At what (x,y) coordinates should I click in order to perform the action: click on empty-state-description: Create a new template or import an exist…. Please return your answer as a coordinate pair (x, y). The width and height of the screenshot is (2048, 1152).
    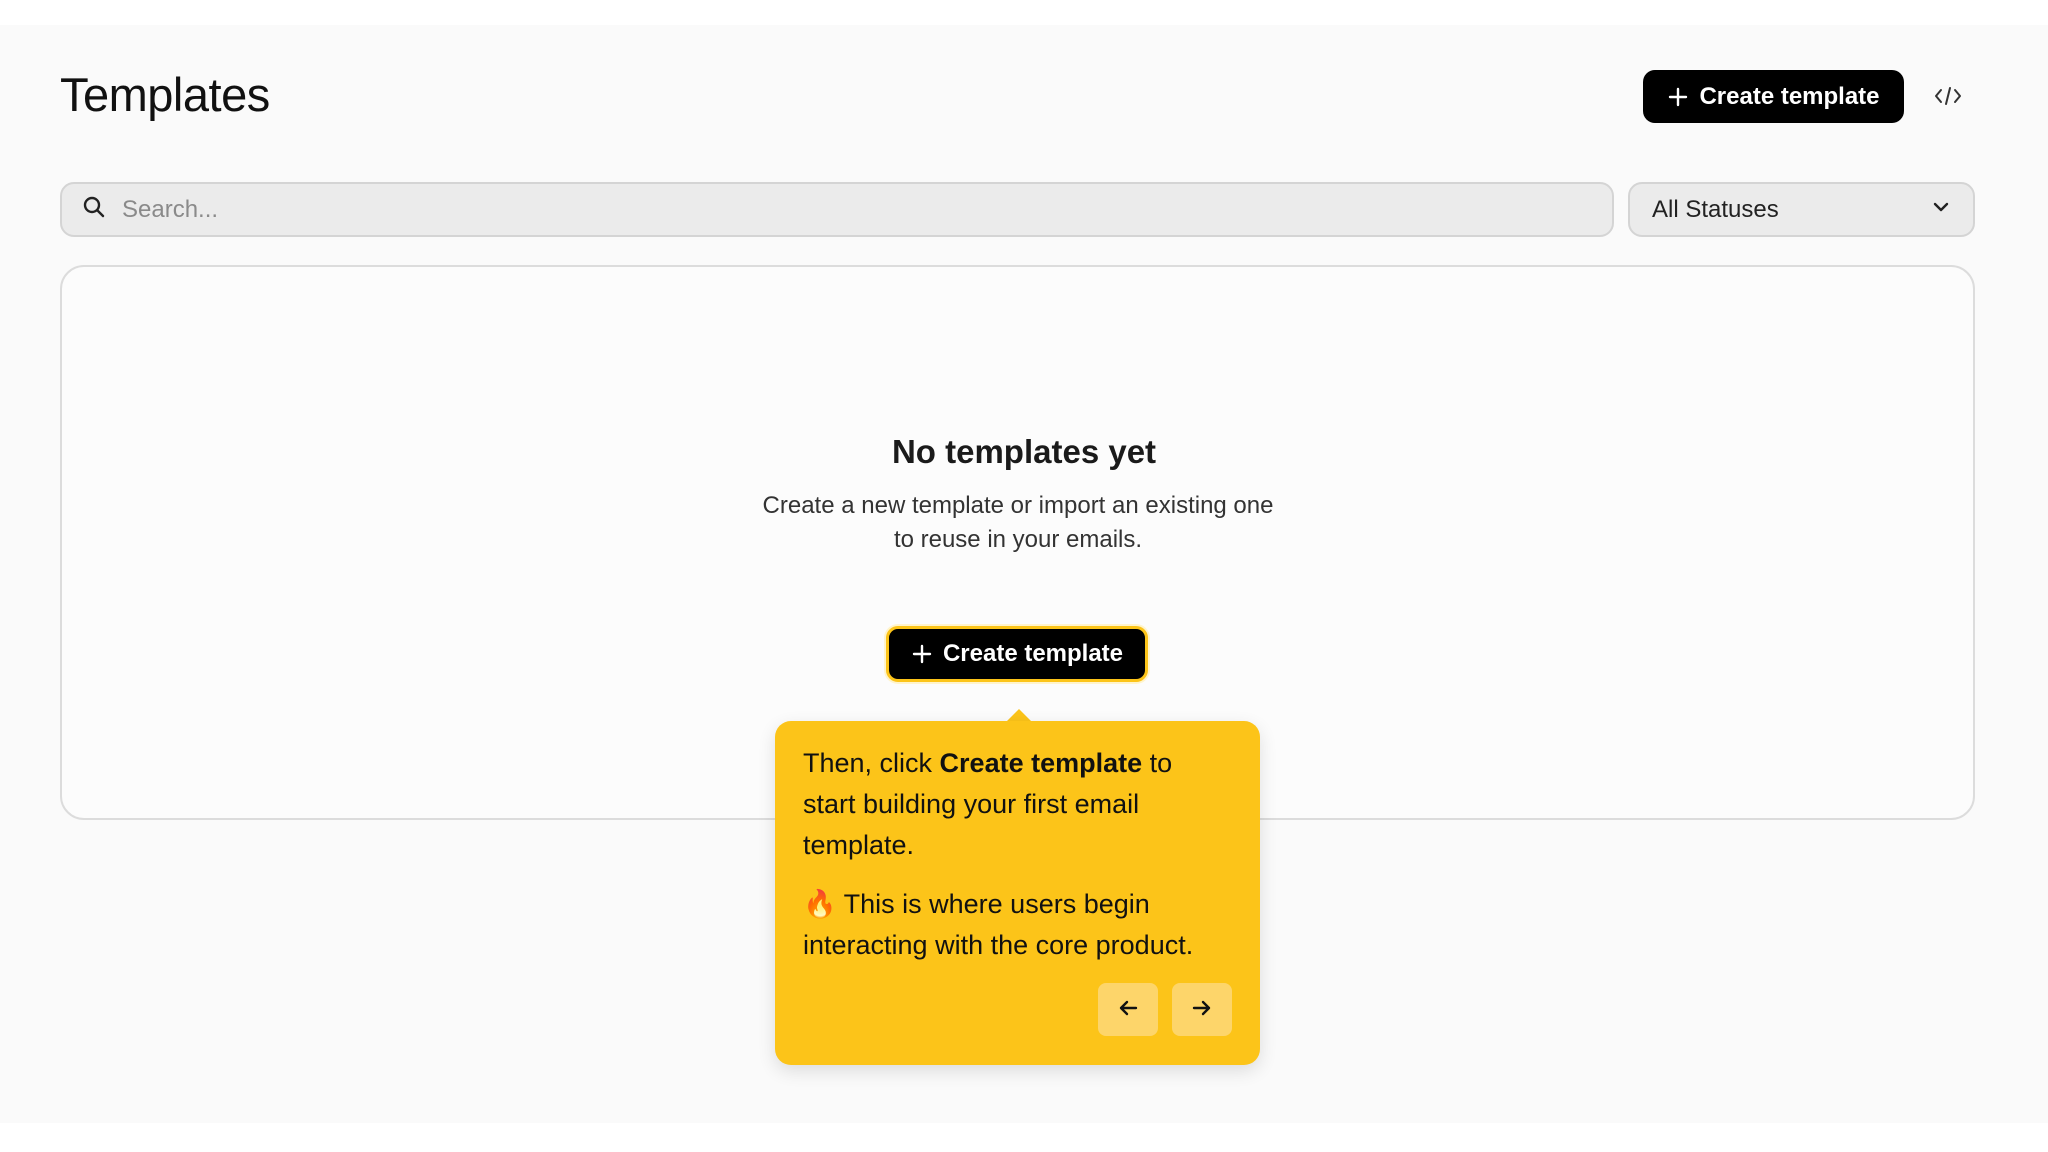
    Looking at the image, I should click on (1018, 522).